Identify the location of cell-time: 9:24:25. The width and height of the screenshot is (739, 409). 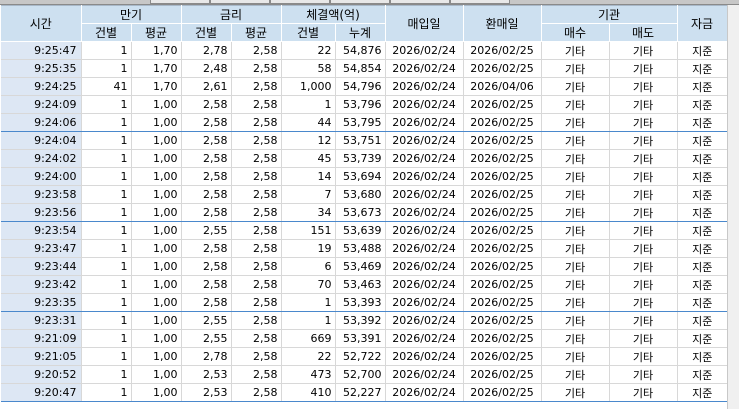
(41, 86).